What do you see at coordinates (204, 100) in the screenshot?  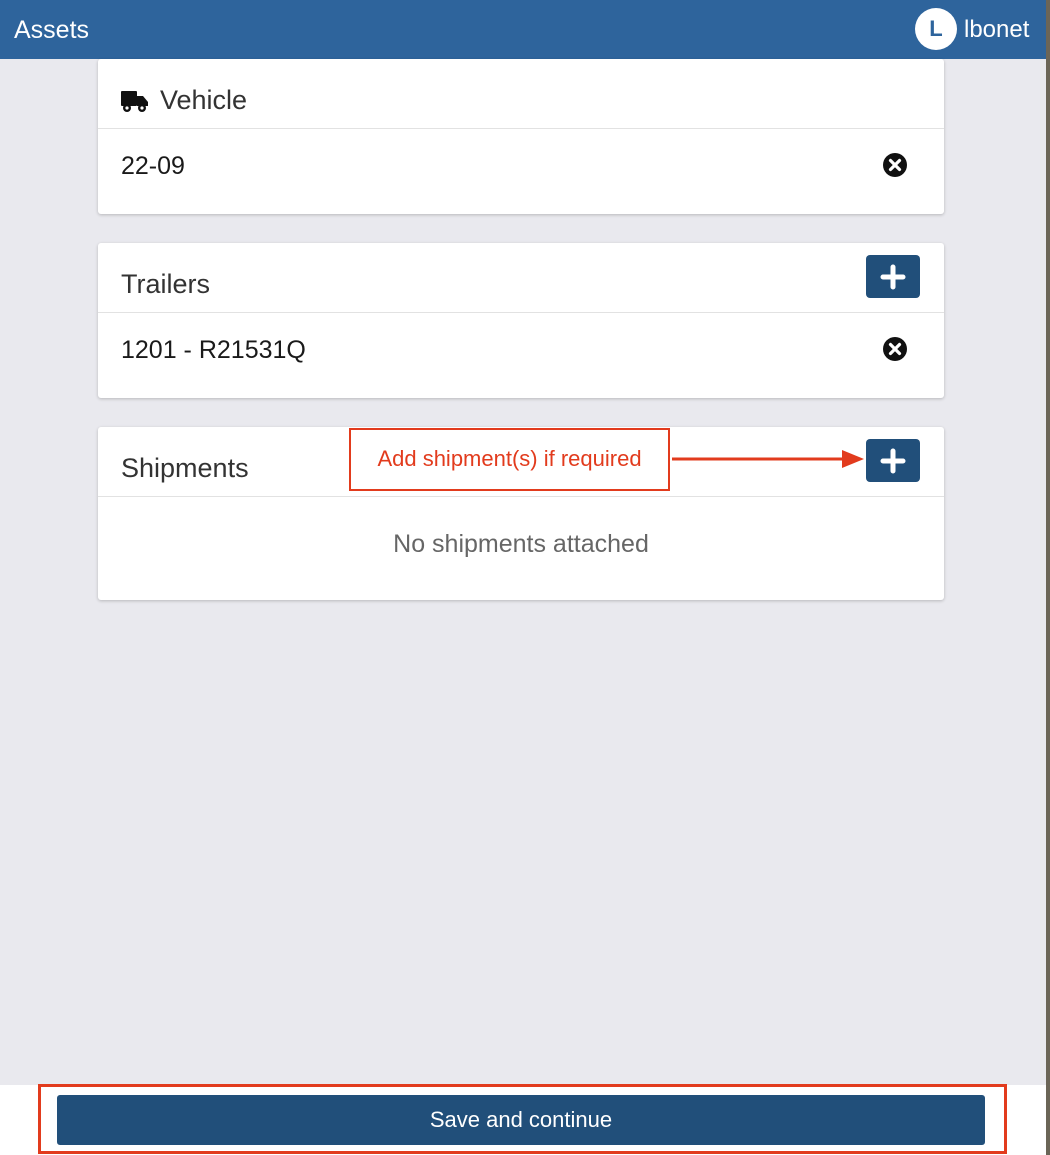 I see `vehicle-title: Vehicle` at bounding box center [204, 100].